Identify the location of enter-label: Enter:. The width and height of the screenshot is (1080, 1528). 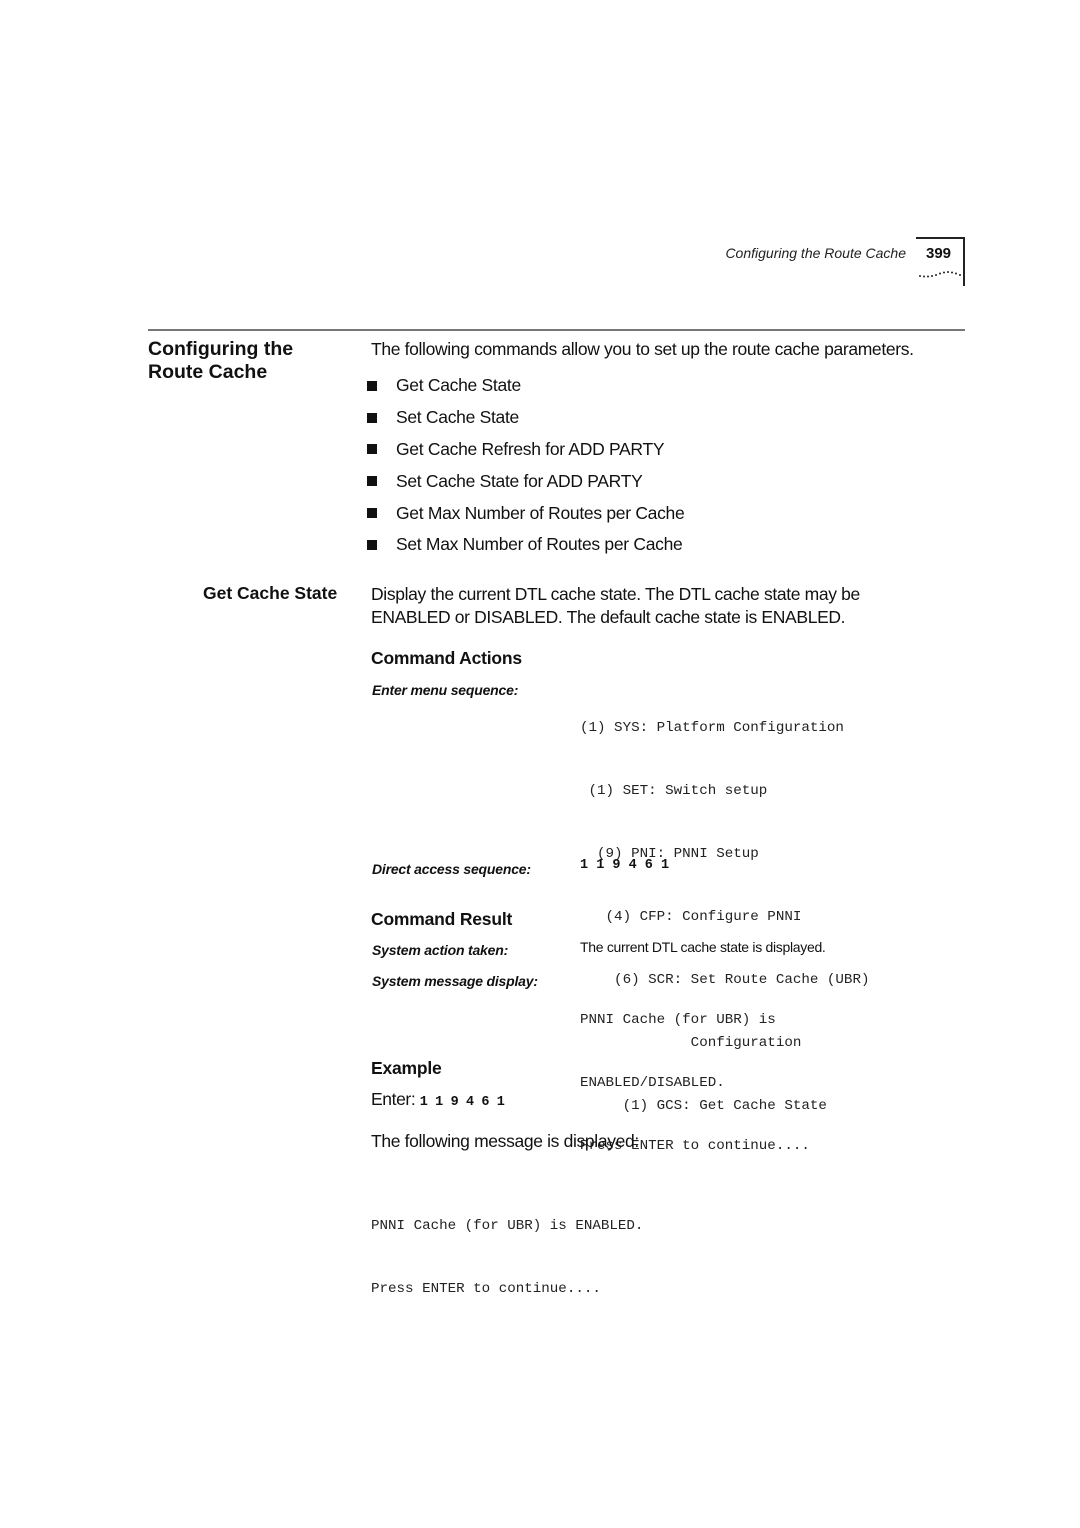
(393, 1099).